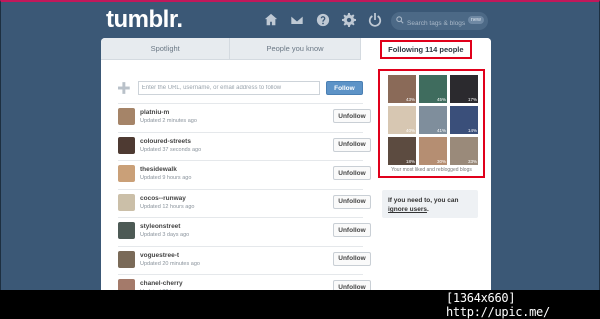 The image size is (600, 319). What do you see at coordinates (159, 255) in the screenshot?
I see `blog-name: voguestree-t` at bounding box center [159, 255].